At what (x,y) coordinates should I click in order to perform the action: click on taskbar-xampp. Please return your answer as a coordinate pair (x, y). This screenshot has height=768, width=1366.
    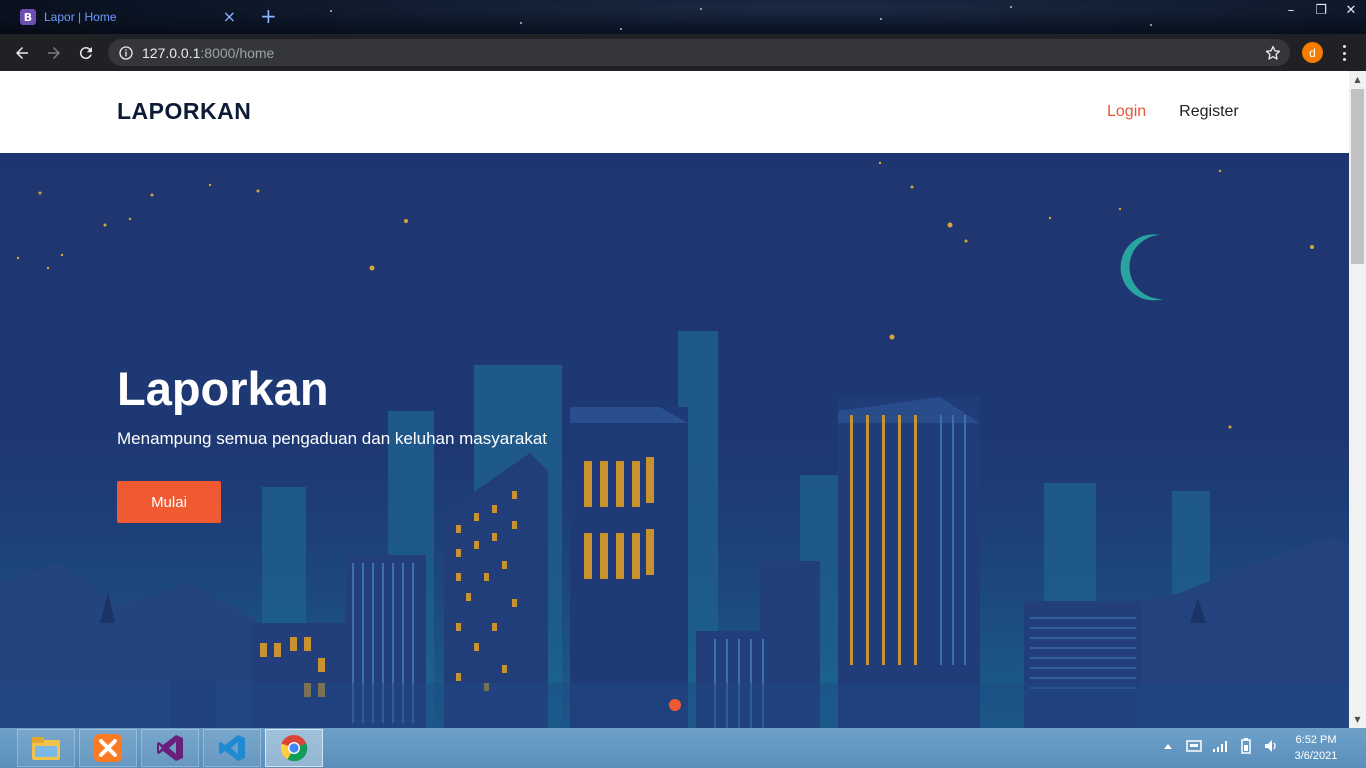
    Looking at the image, I should click on (108, 748).